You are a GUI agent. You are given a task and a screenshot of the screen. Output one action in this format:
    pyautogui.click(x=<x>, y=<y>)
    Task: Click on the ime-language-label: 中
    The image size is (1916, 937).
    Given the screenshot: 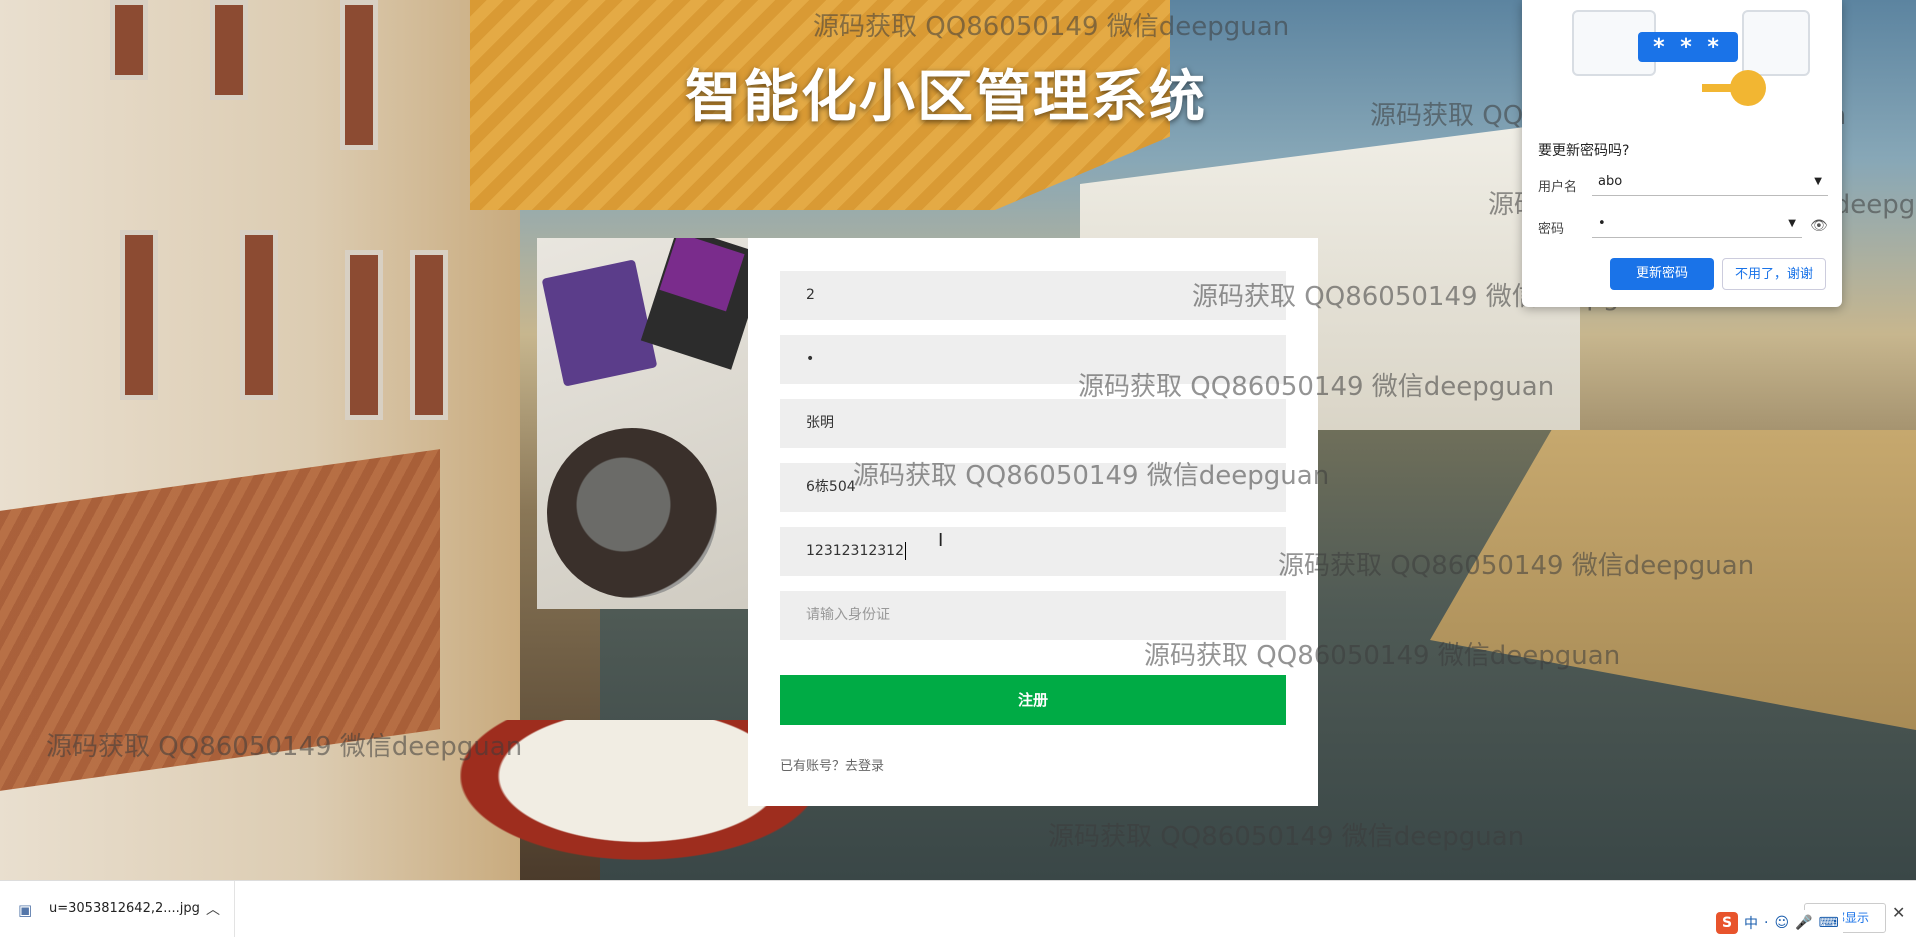 What is the action you would take?
    pyautogui.click(x=1751, y=924)
    